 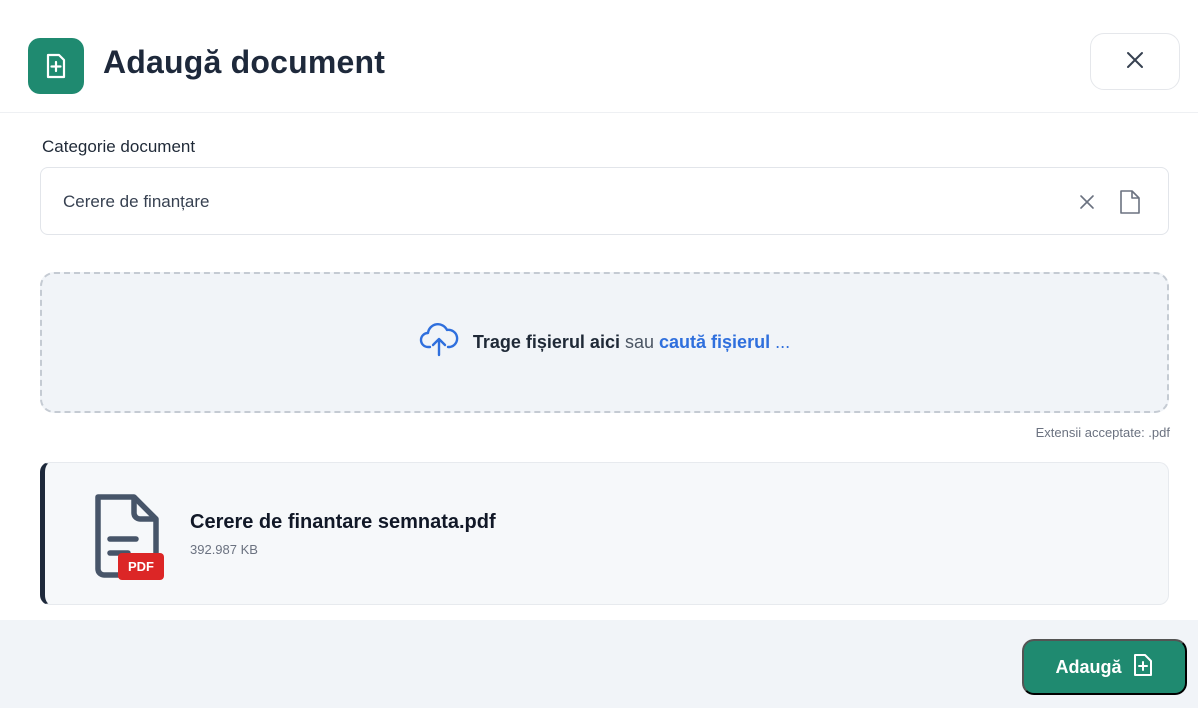 What do you see at coordinates (224, 549) in the screenshot?
I see `file-size: 392.987 KB` at bounding box center [224, 549].